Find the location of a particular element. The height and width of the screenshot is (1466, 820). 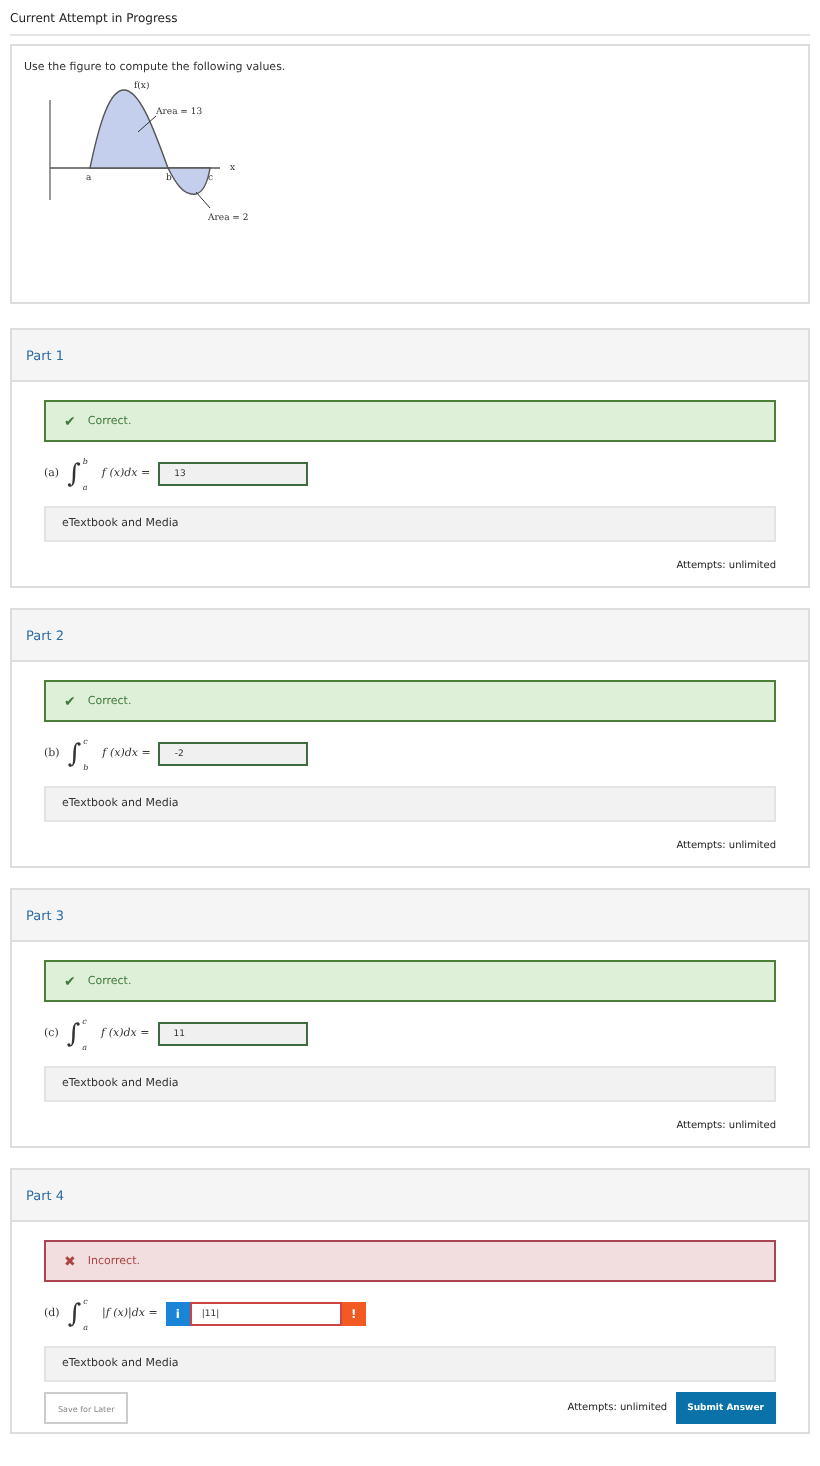

y-axis is located at coordinates (50, 150).